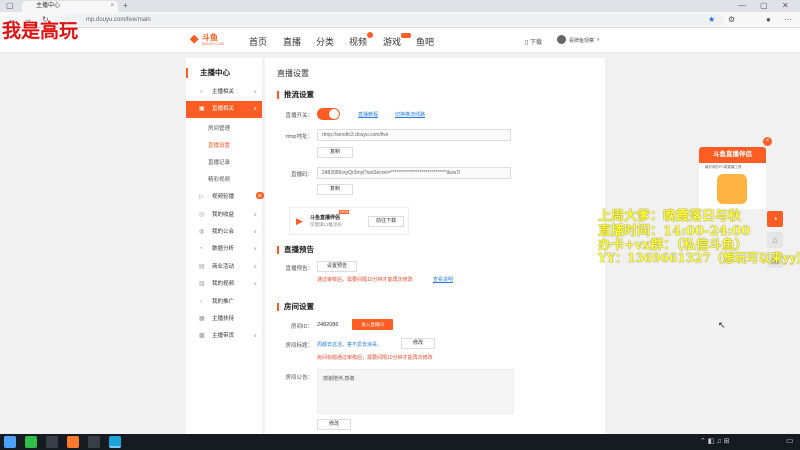 This screenshot has height=450, width=800. What do you see at coordinates (785, 6) in the screenshot?
I see `close-window-icon: ✕` at bounding box center [785, 6].